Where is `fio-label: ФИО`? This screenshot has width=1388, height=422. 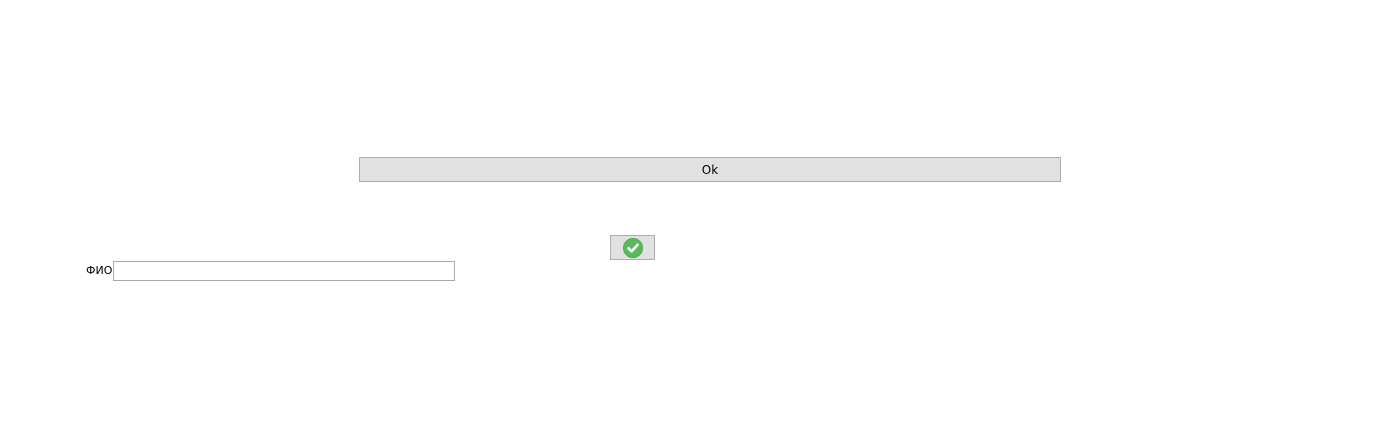 fio-label: ФИО is located at coordinates (99, 270).